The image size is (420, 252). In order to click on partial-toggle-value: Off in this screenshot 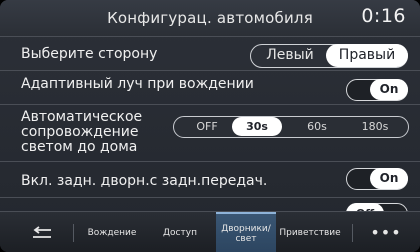, I will do `click(365, 207)`.